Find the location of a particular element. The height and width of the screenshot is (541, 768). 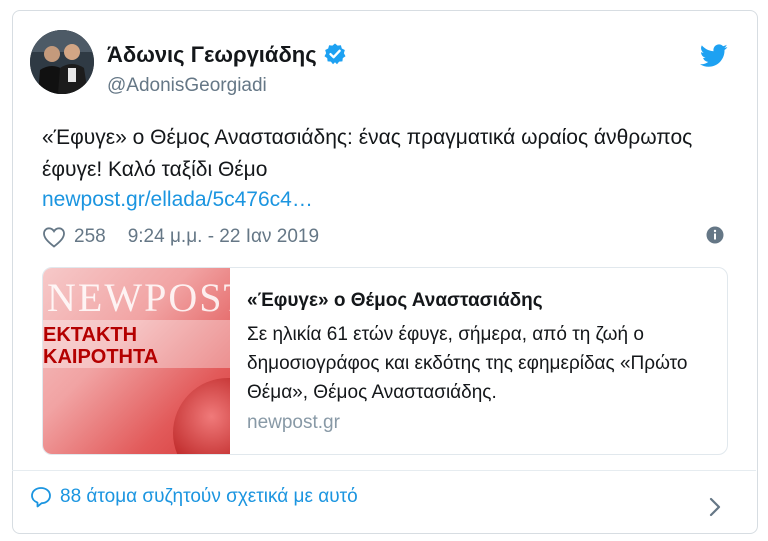

info-icon is located at coordinates (715, 235).